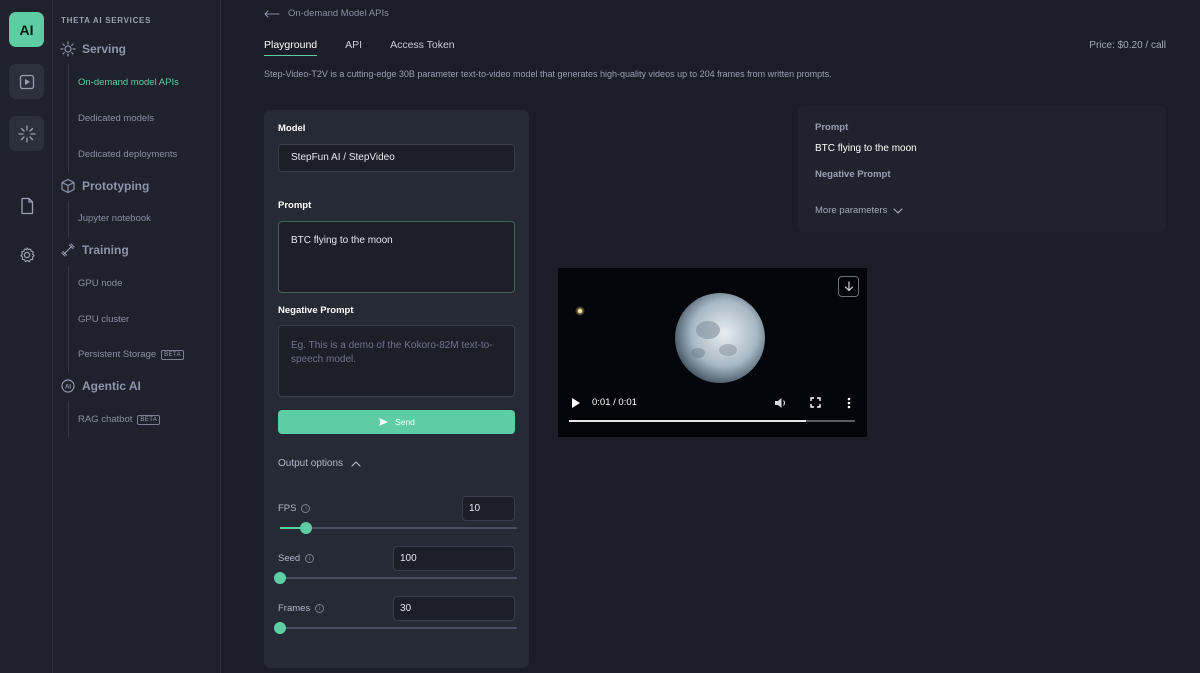 The image size is (1200, 673). Describe the element at coordinates (26, 81) in the screenshot. I see `video-icon` at that location.